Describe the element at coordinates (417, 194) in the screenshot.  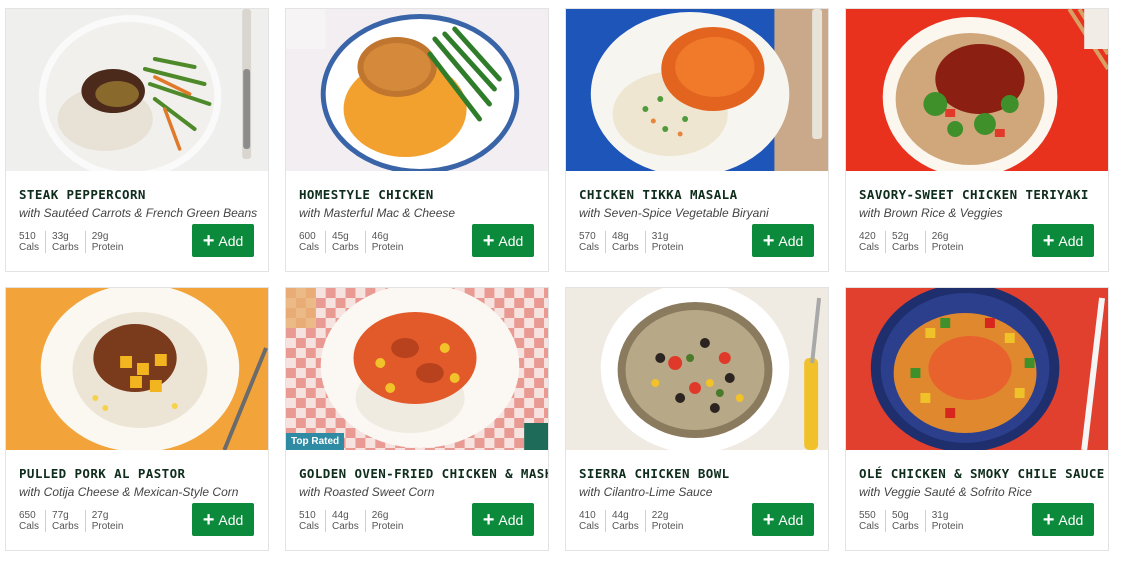
I see `meal-title: HOMESTYLE CHICKEN` at that location.